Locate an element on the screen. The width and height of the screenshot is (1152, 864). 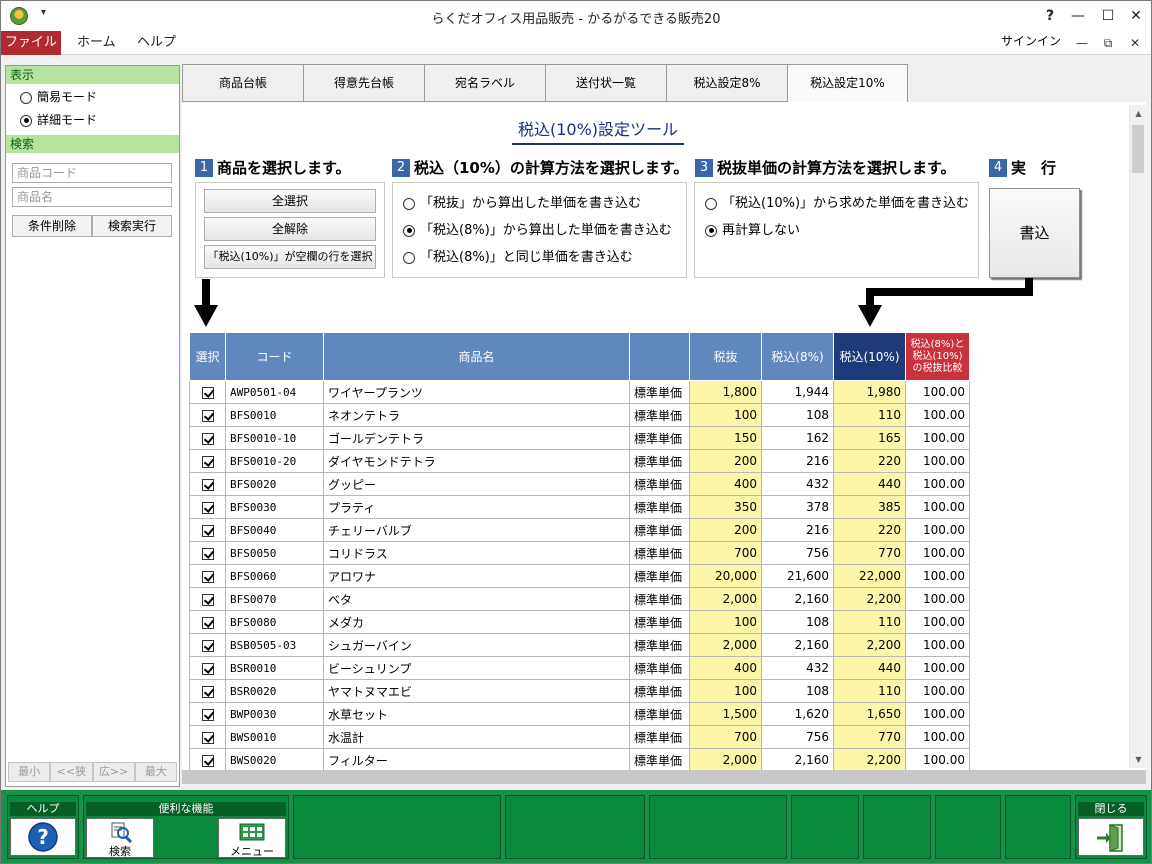
row-tax10: 770 is located at coordinates (869, 737).